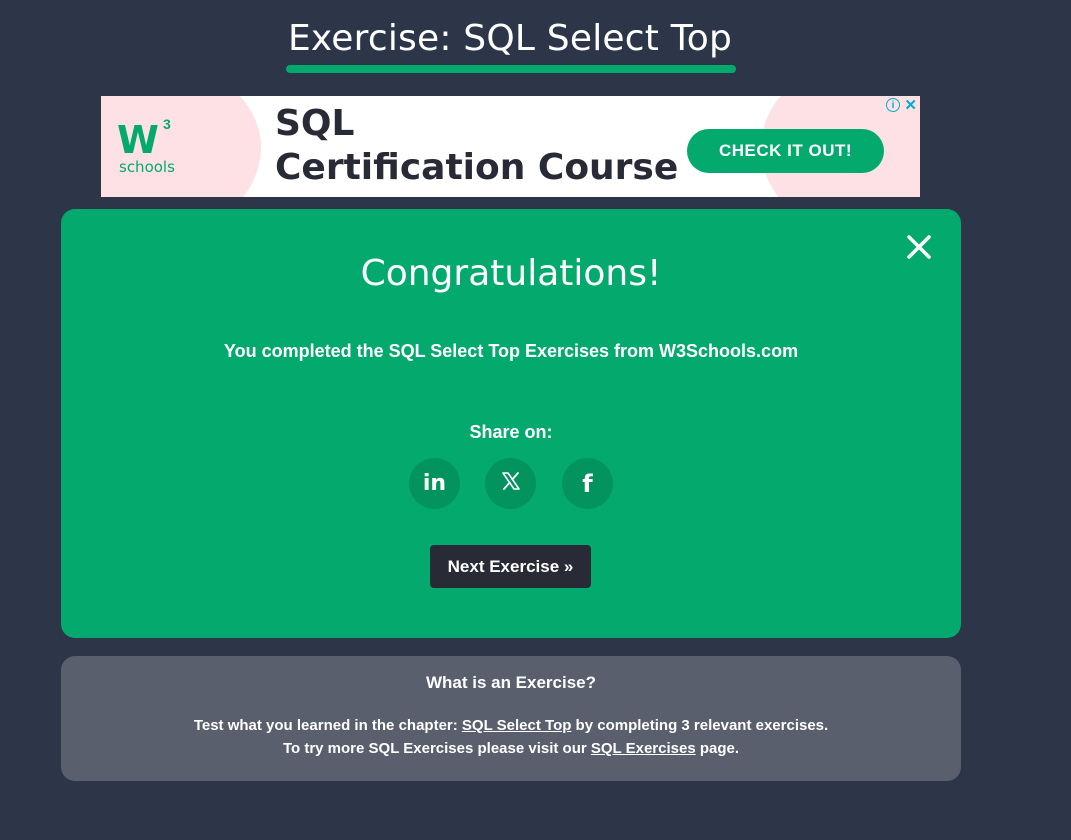 The height and width of the screenshot is (840, 1071). I want to click on info-line1-prefix: Test what you learned in the chapter:, so click(327, 725).